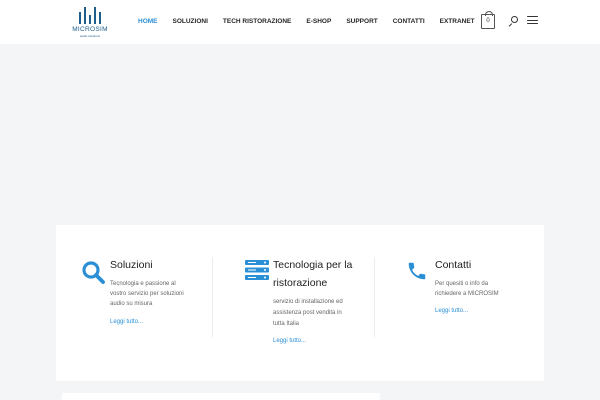 The height and width of the screenshot is (400, 600). Describe the element at coordinates (147, 294) in the screenshot. I see `feature-text-line: vostro servizio per soluzioni` at that location.